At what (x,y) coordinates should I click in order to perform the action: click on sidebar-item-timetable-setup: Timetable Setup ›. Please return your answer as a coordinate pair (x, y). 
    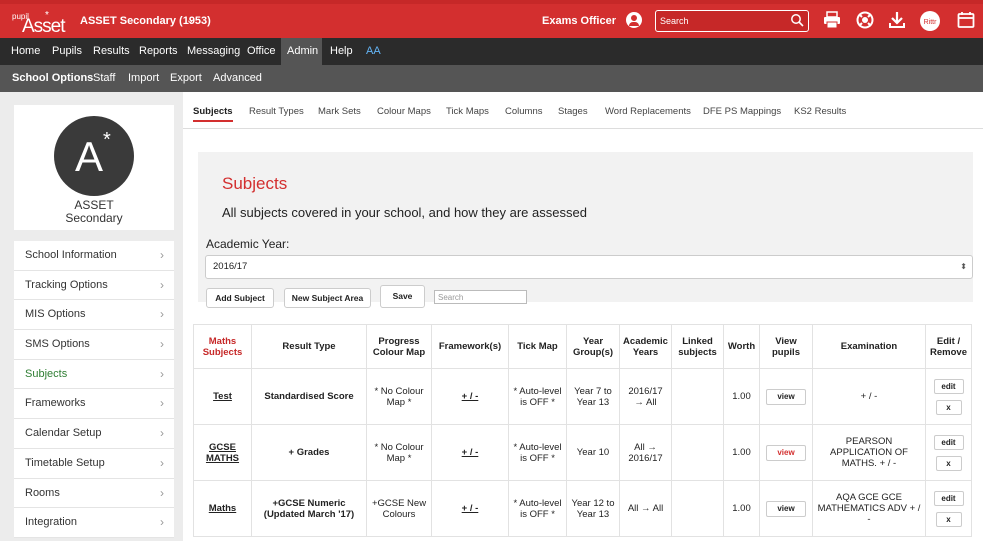
    Looking at the image, I should click on (94, 464).